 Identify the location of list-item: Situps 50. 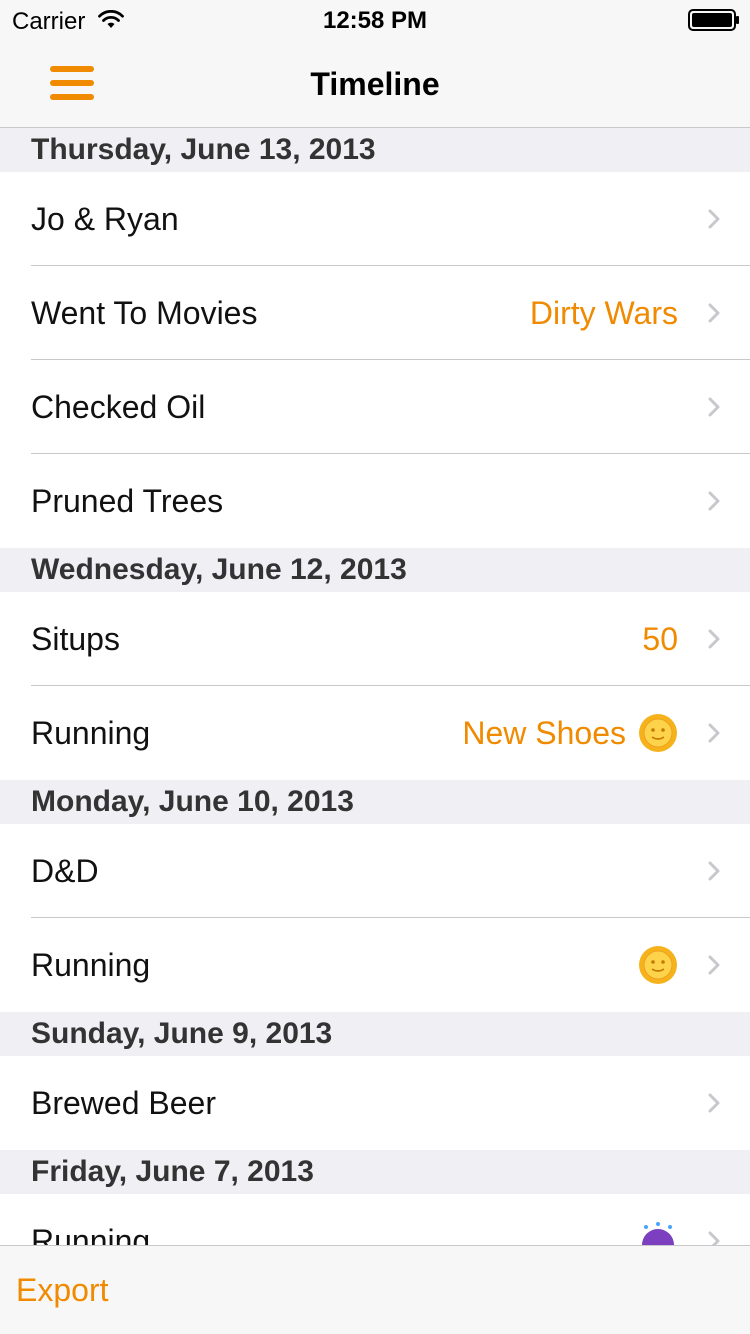
(375, 639).